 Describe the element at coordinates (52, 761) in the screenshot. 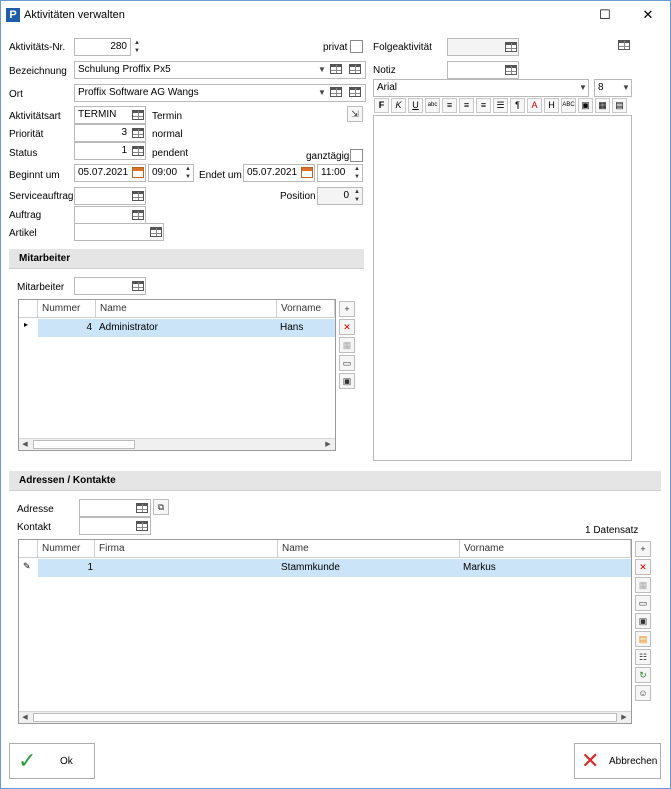

I see `ok-button: ✓ Ok` at that location.